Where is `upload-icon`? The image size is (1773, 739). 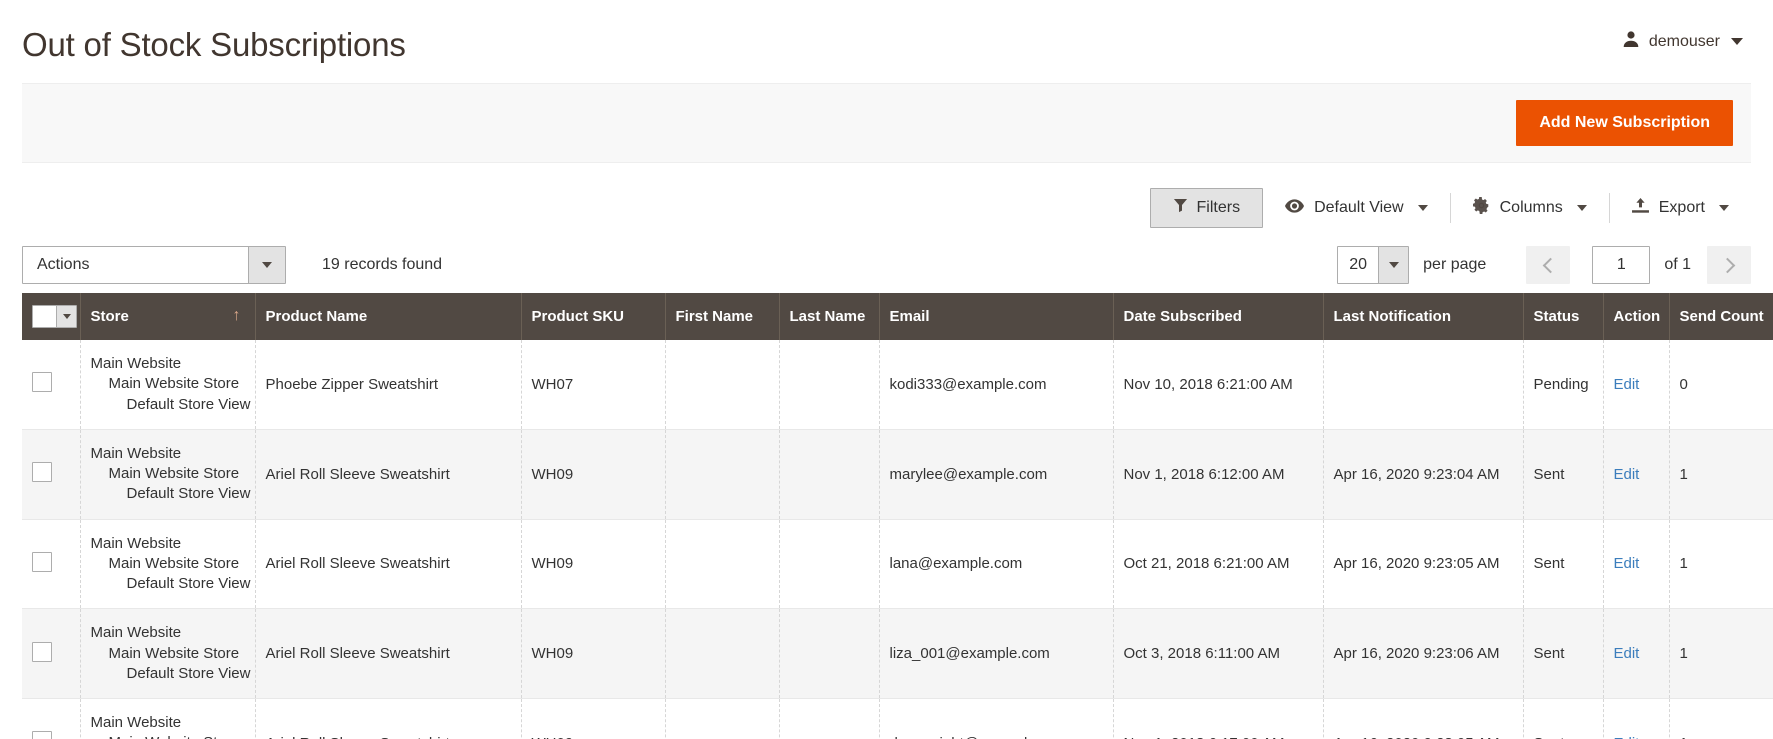 upload-icon is located at coordinates (1640, 208).